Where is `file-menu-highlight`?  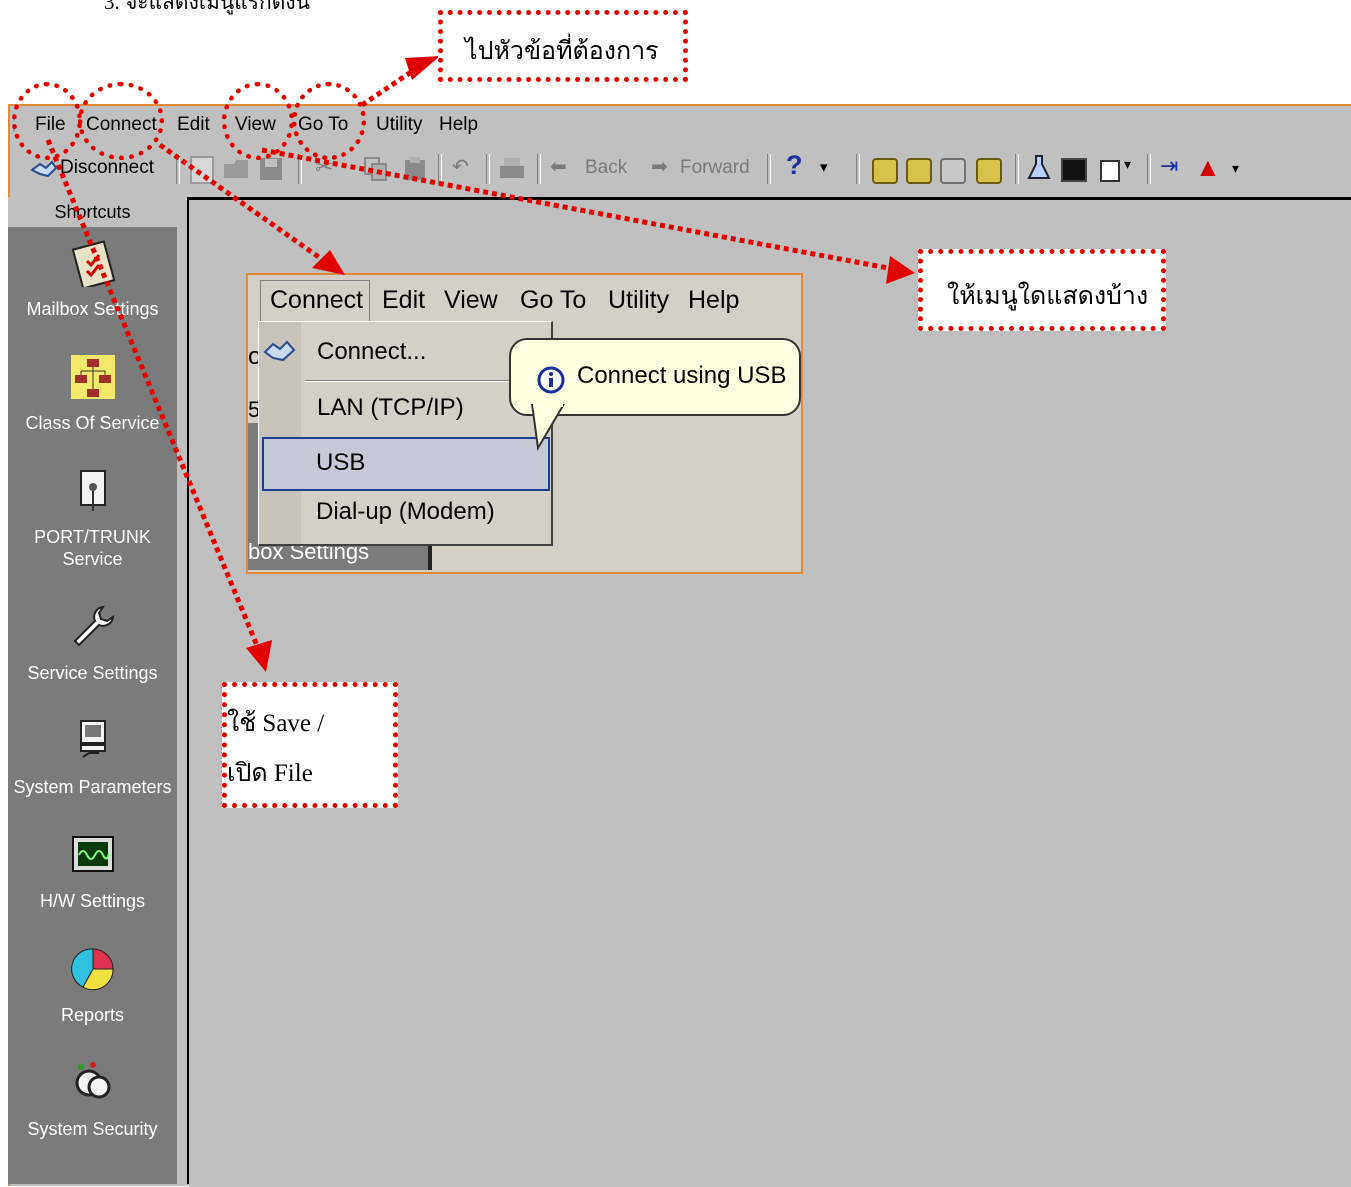
file-menu-highlight is located at coordinates (47, 121).